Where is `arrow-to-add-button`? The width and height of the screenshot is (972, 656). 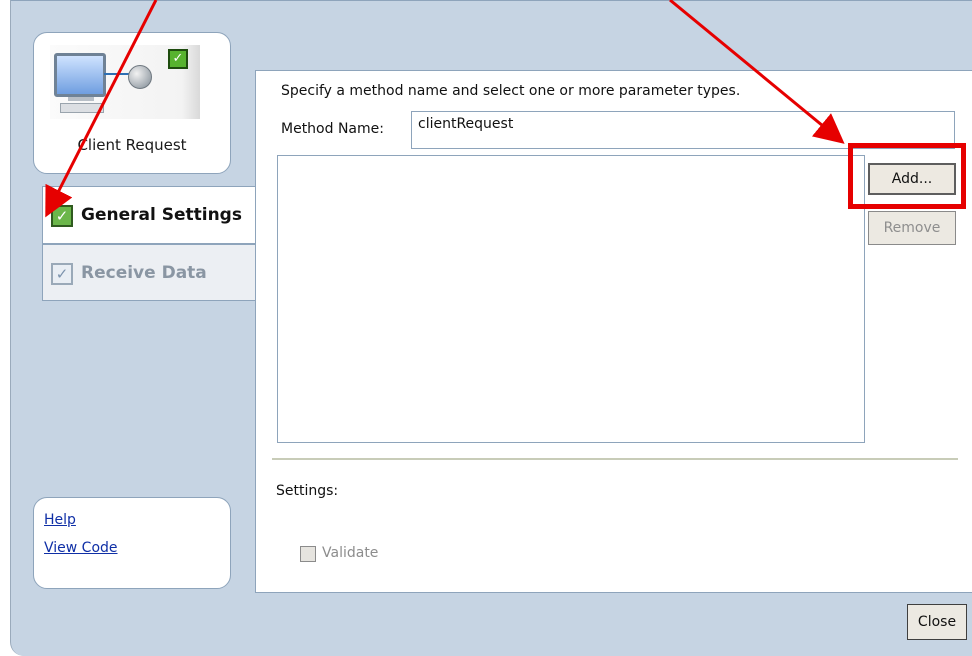
arrow-to-add-button is located at coordinates (757, 72).